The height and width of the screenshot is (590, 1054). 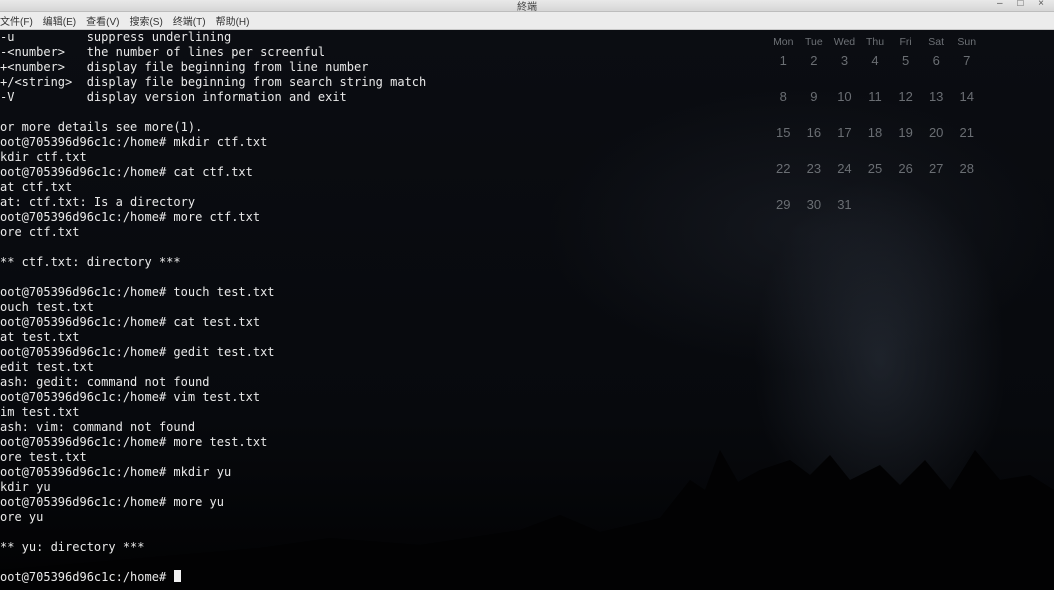 I want to click on calendar-day-number: 29, so click(x=783, y=204).